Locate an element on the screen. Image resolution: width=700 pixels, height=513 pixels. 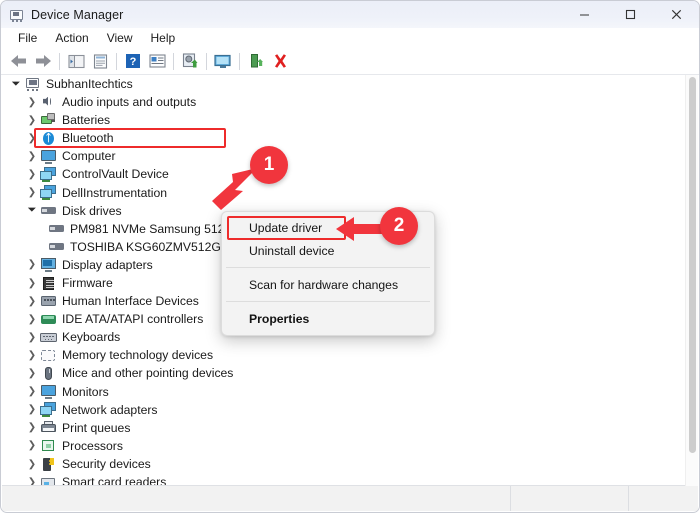
tree-item-label: Batteries is located at coordinates (86, 120).